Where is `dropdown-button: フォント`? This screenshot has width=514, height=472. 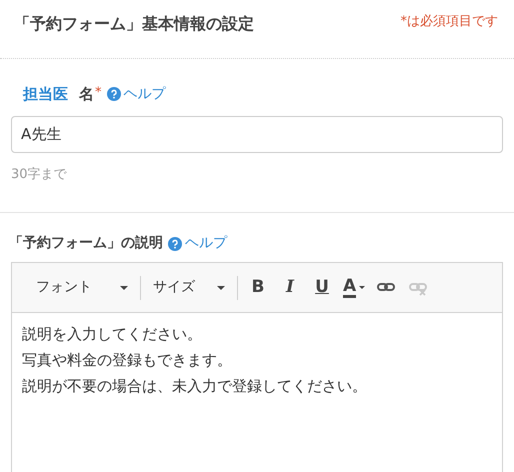 dropdown-button: フォント is located at coordinates (79, 287).